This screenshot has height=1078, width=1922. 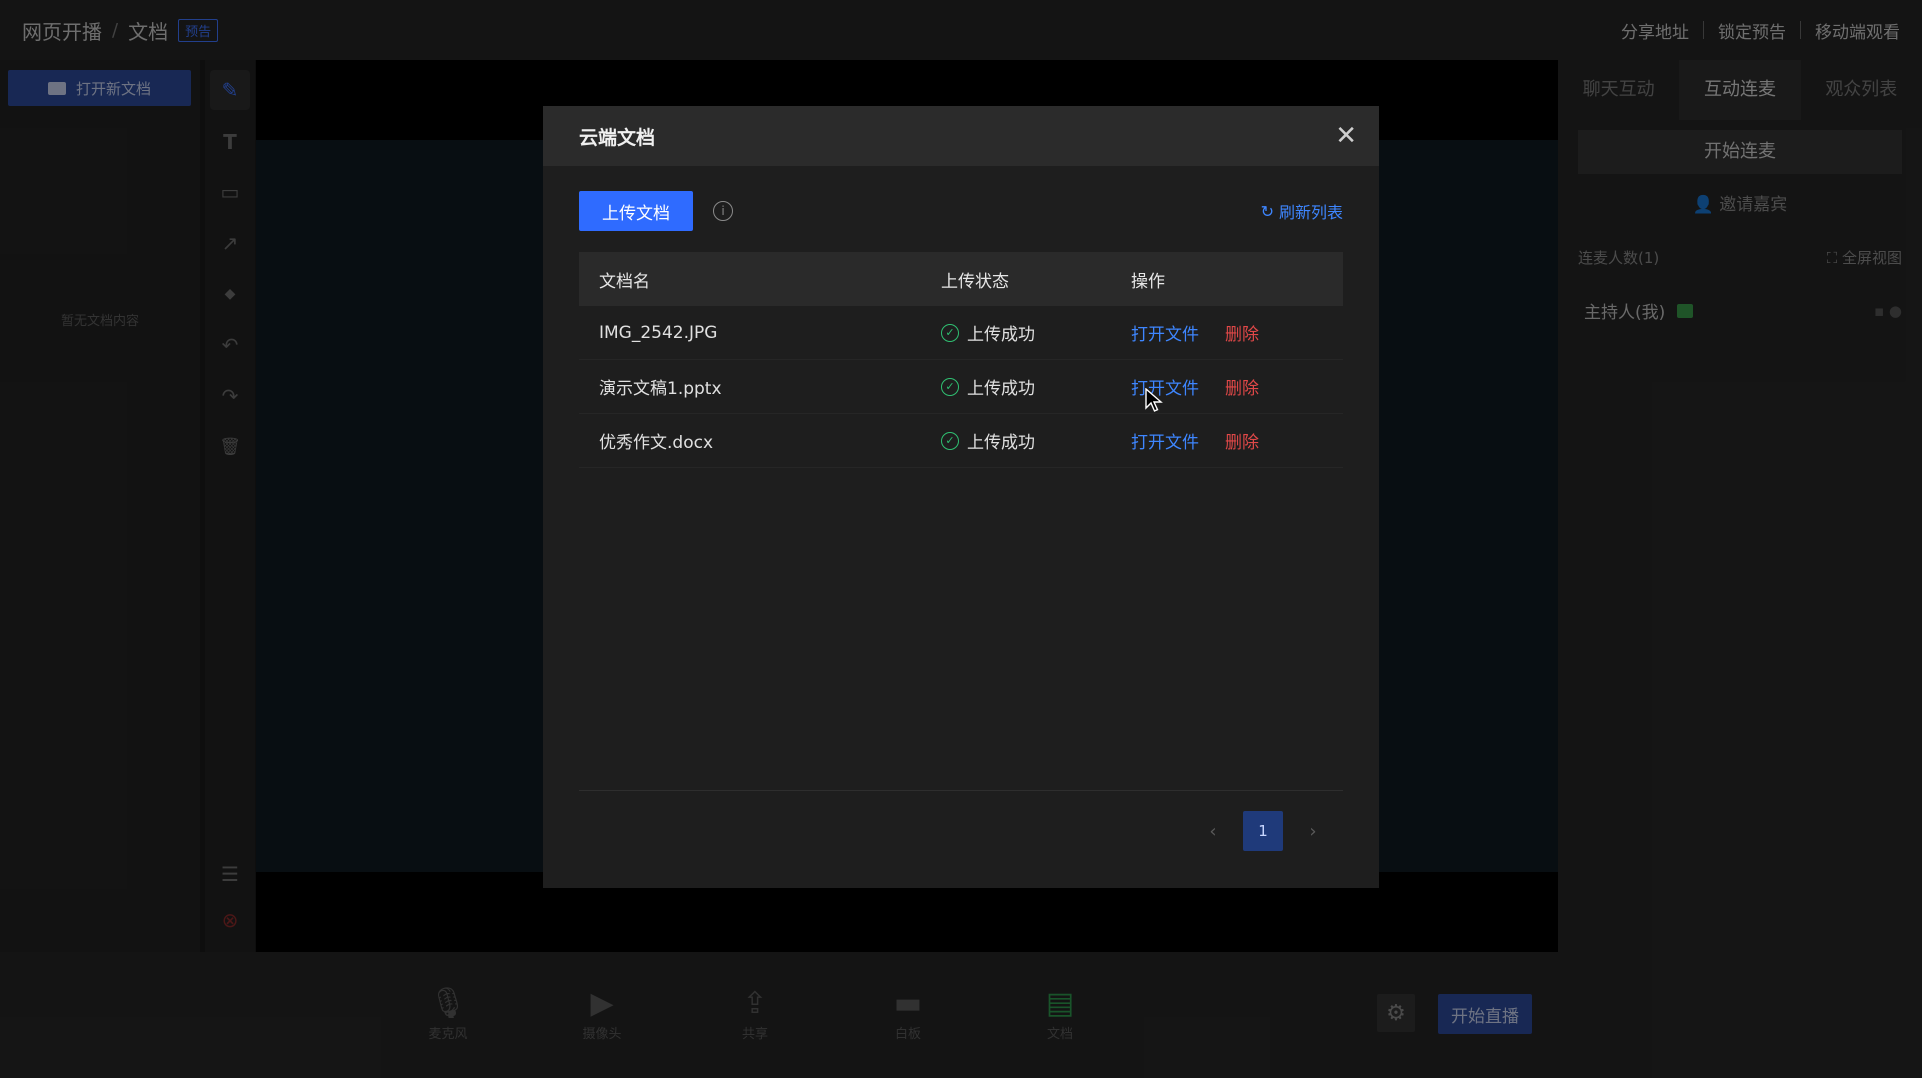 I want to click on doc-name: 演示文稿1.pptx, so click(x=660, y=389).